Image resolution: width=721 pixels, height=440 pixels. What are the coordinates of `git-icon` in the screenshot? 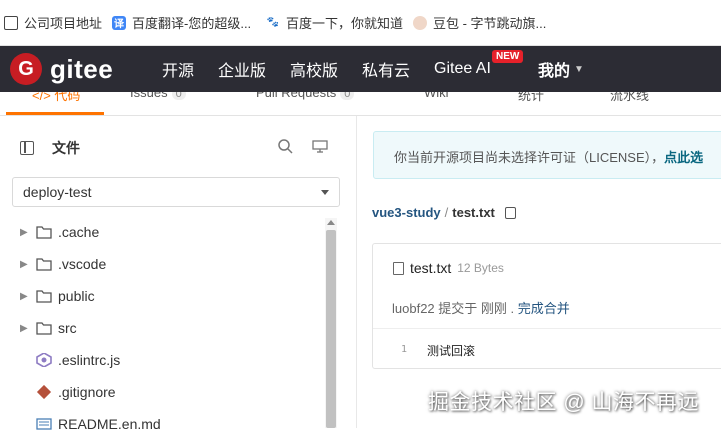 It's located at (44, 392).